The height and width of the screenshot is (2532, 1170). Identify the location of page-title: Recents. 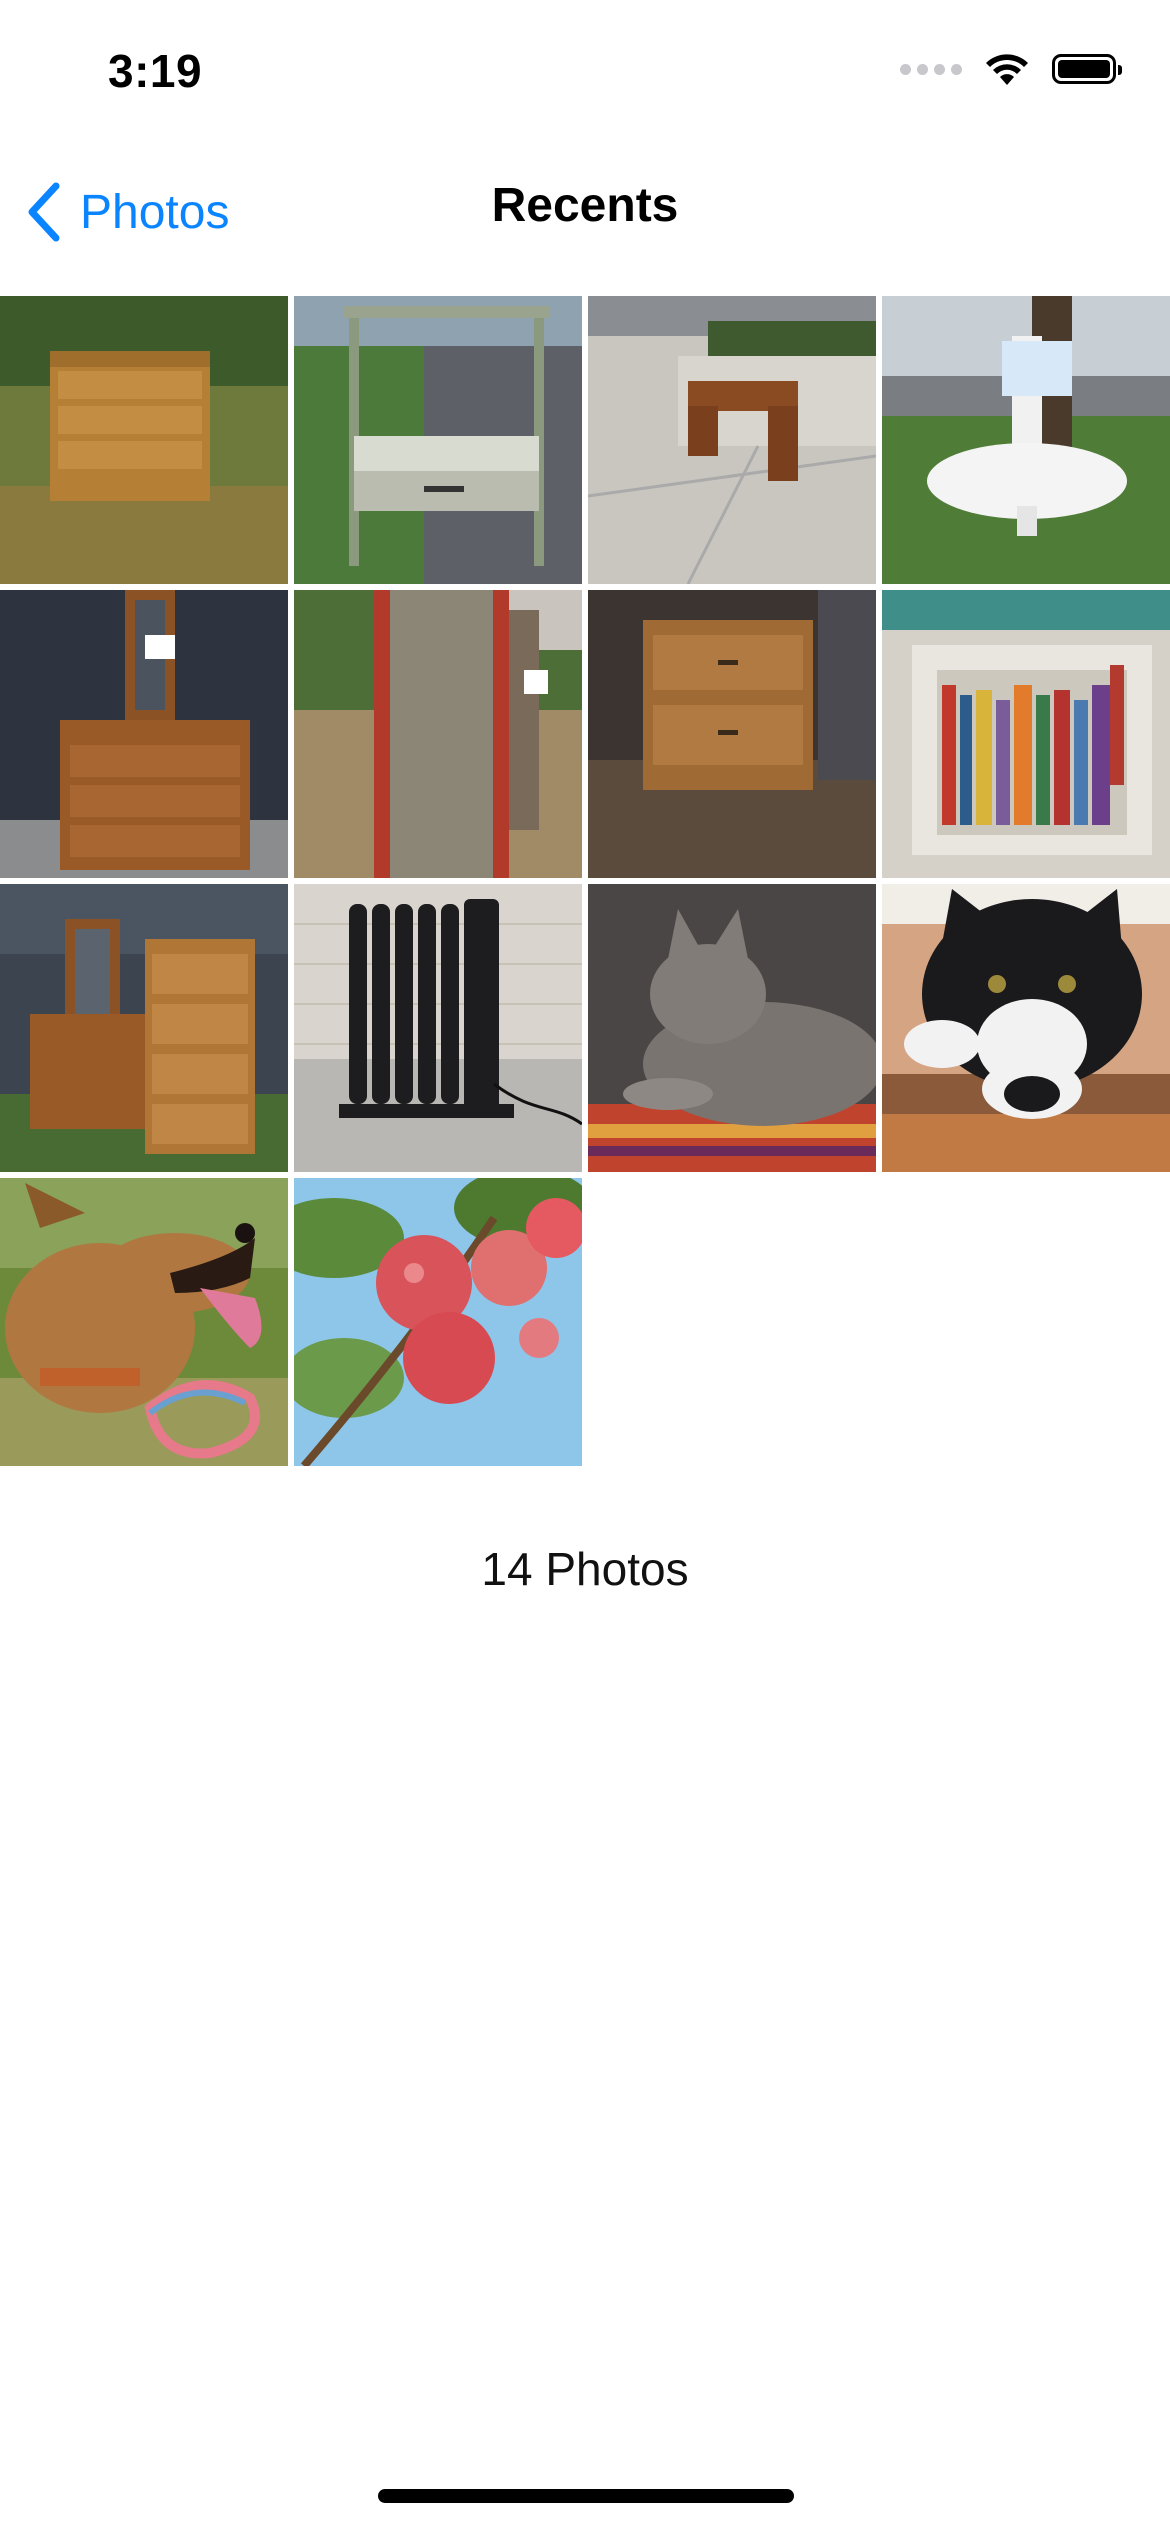
(585, 205).